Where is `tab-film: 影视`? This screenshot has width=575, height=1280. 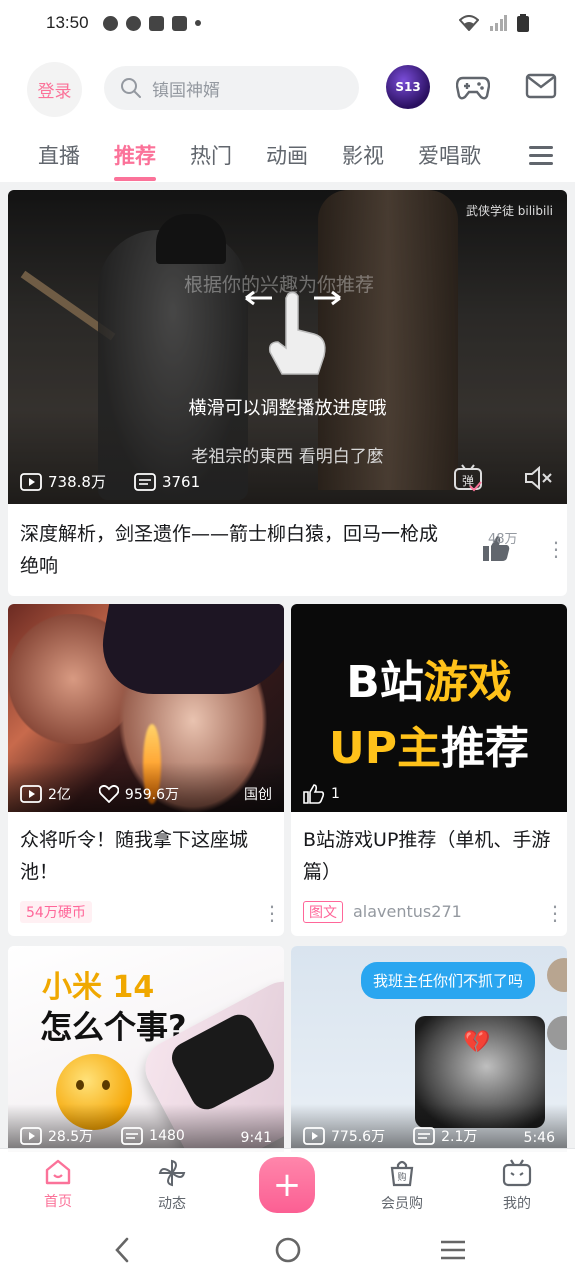 tab-film: 影视 is located at coordinates (363, 156).